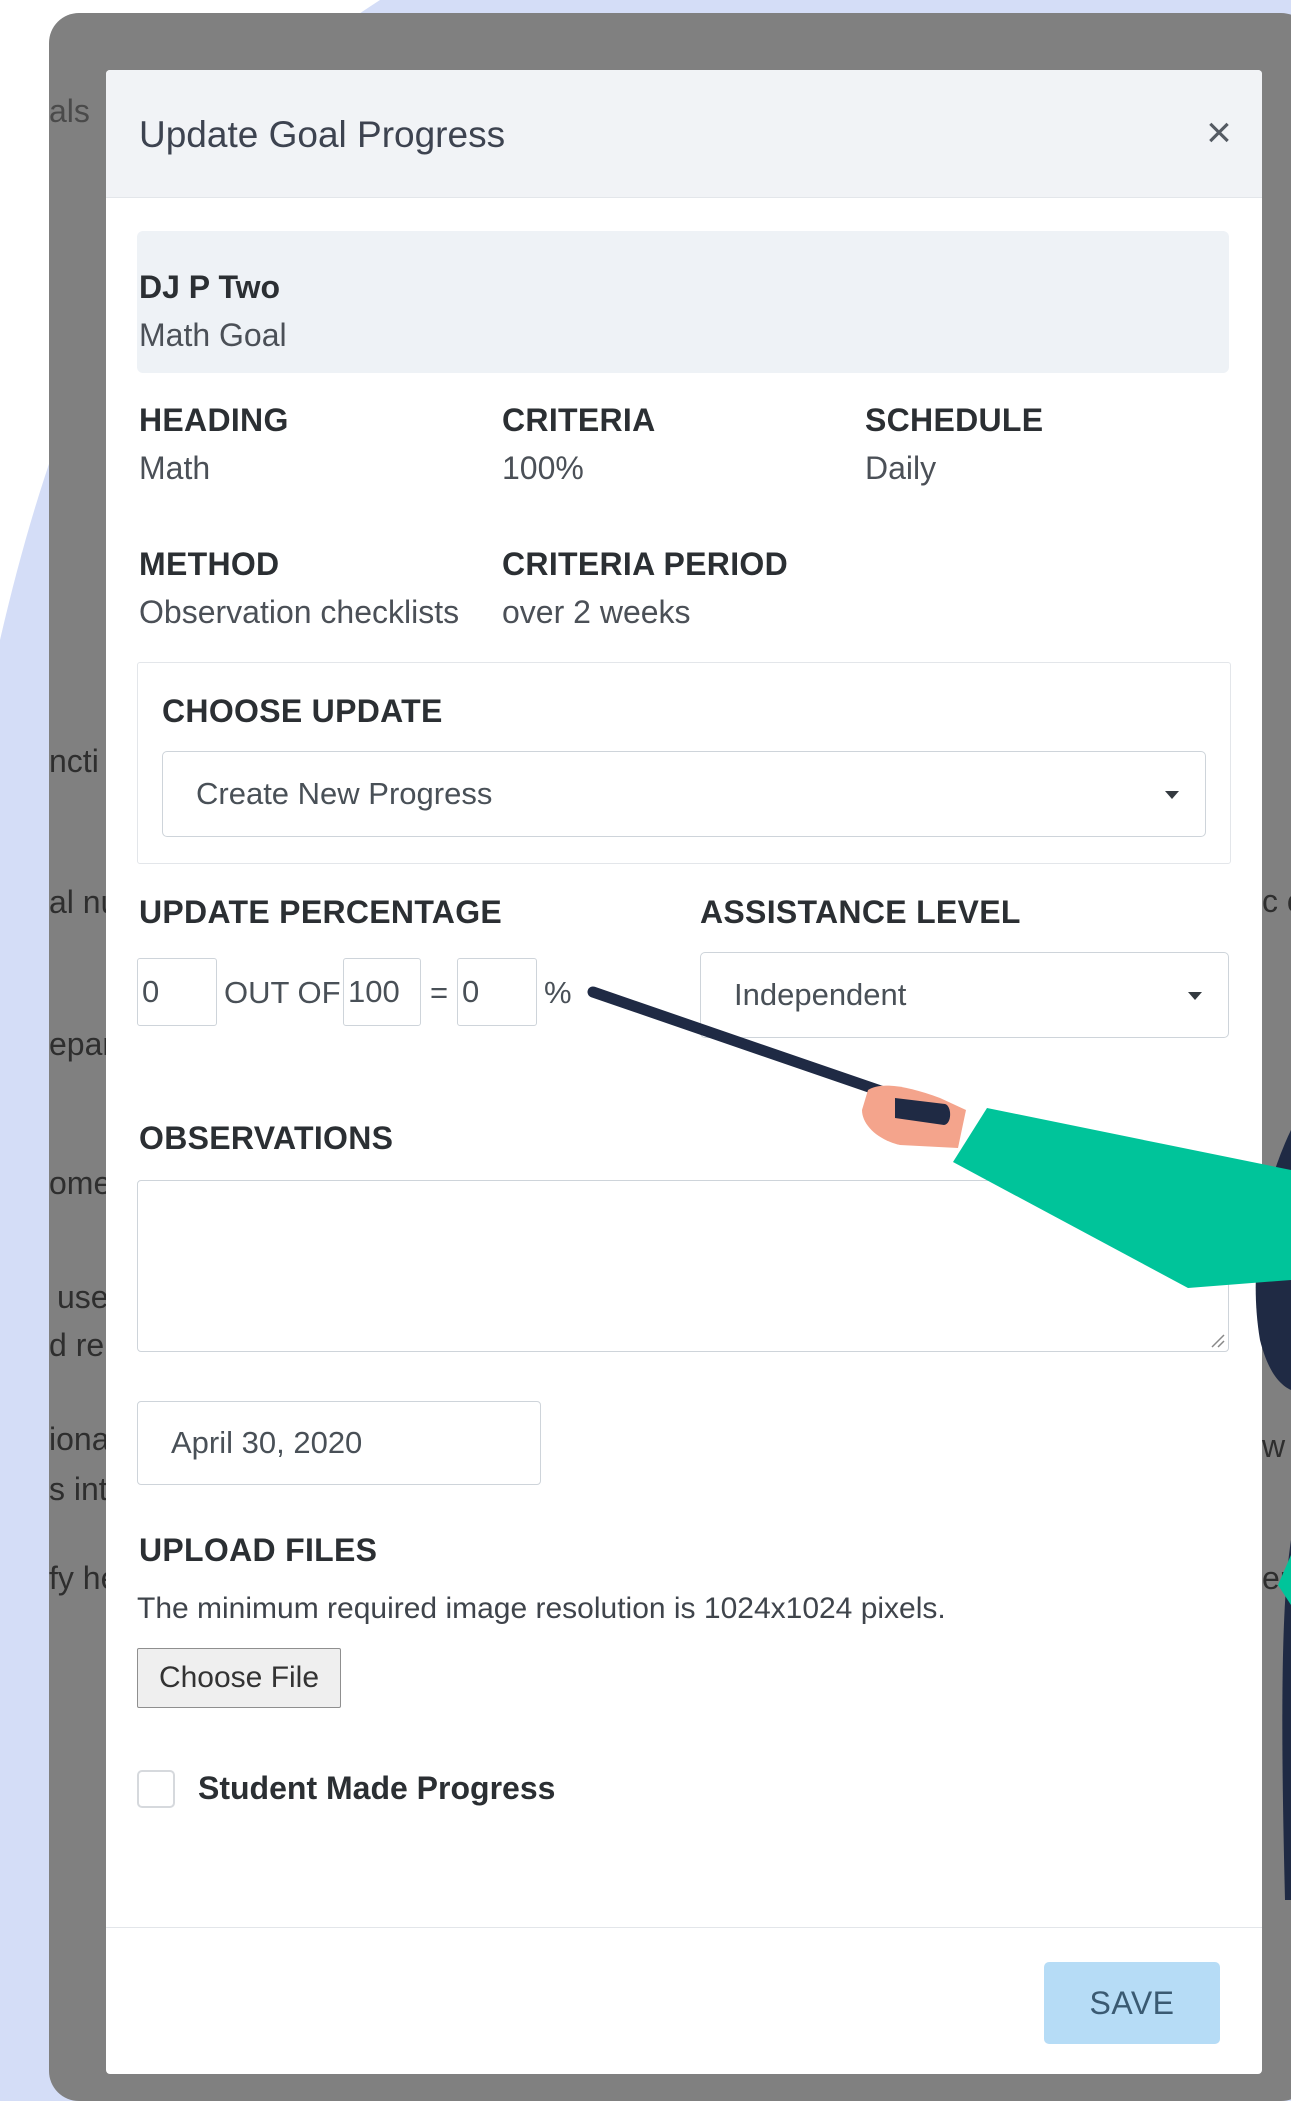 The height and width of the screenshot is (2101, 1291). What do you see at coordinates (344, 793) in the screenshot?
I see `choose-update-value: Create New Progress` at bounding box center [344, 793].